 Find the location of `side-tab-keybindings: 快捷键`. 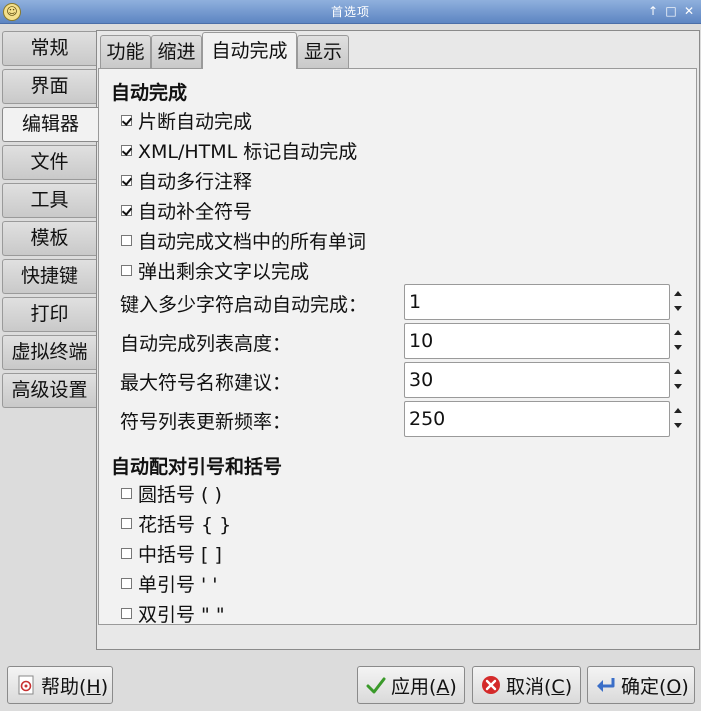

side-tab-keybindings: 快捷键 is located at coordinates (49, 276).